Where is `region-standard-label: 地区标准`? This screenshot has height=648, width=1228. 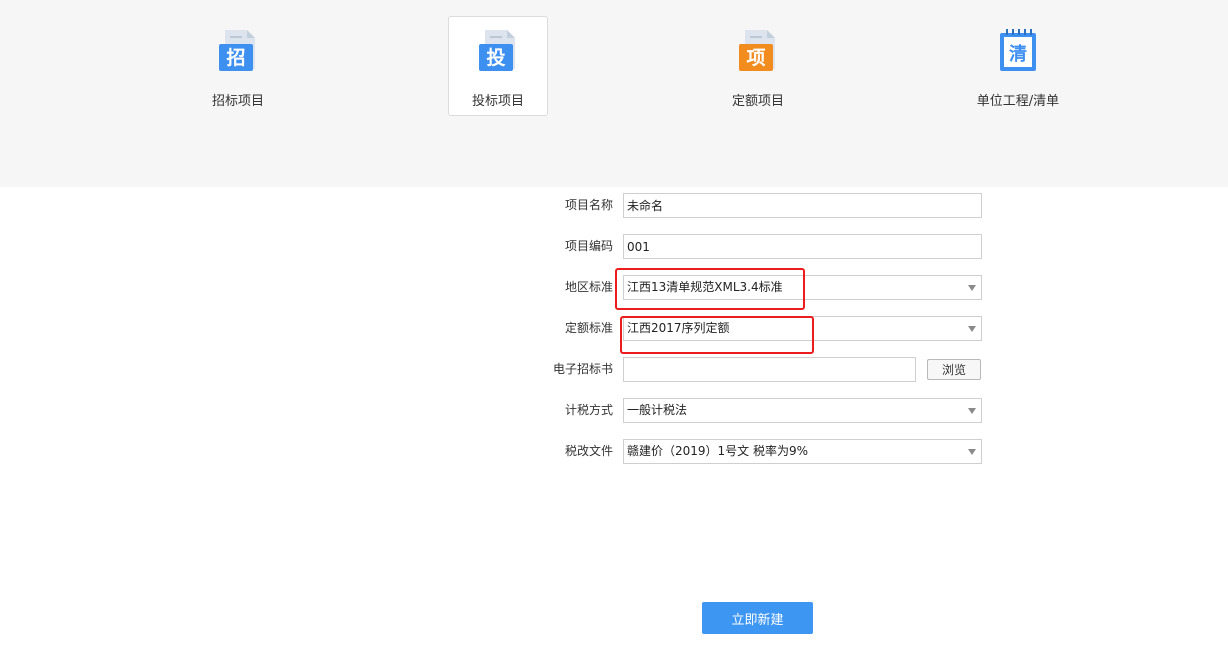 region-standard-label: 地区标准 is located at coordinates (588, 287).